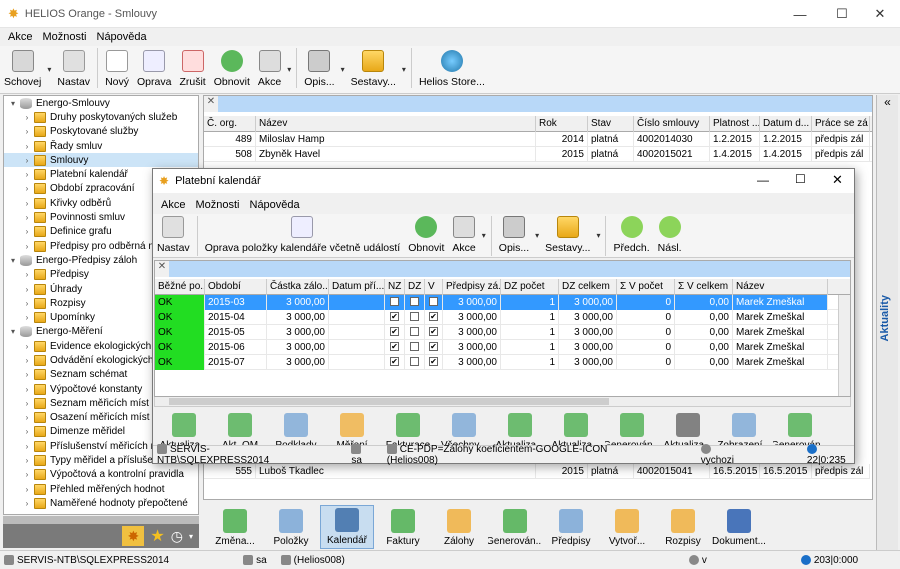  I want to click on obnovit-button: Obnovit, so click(232, 68).